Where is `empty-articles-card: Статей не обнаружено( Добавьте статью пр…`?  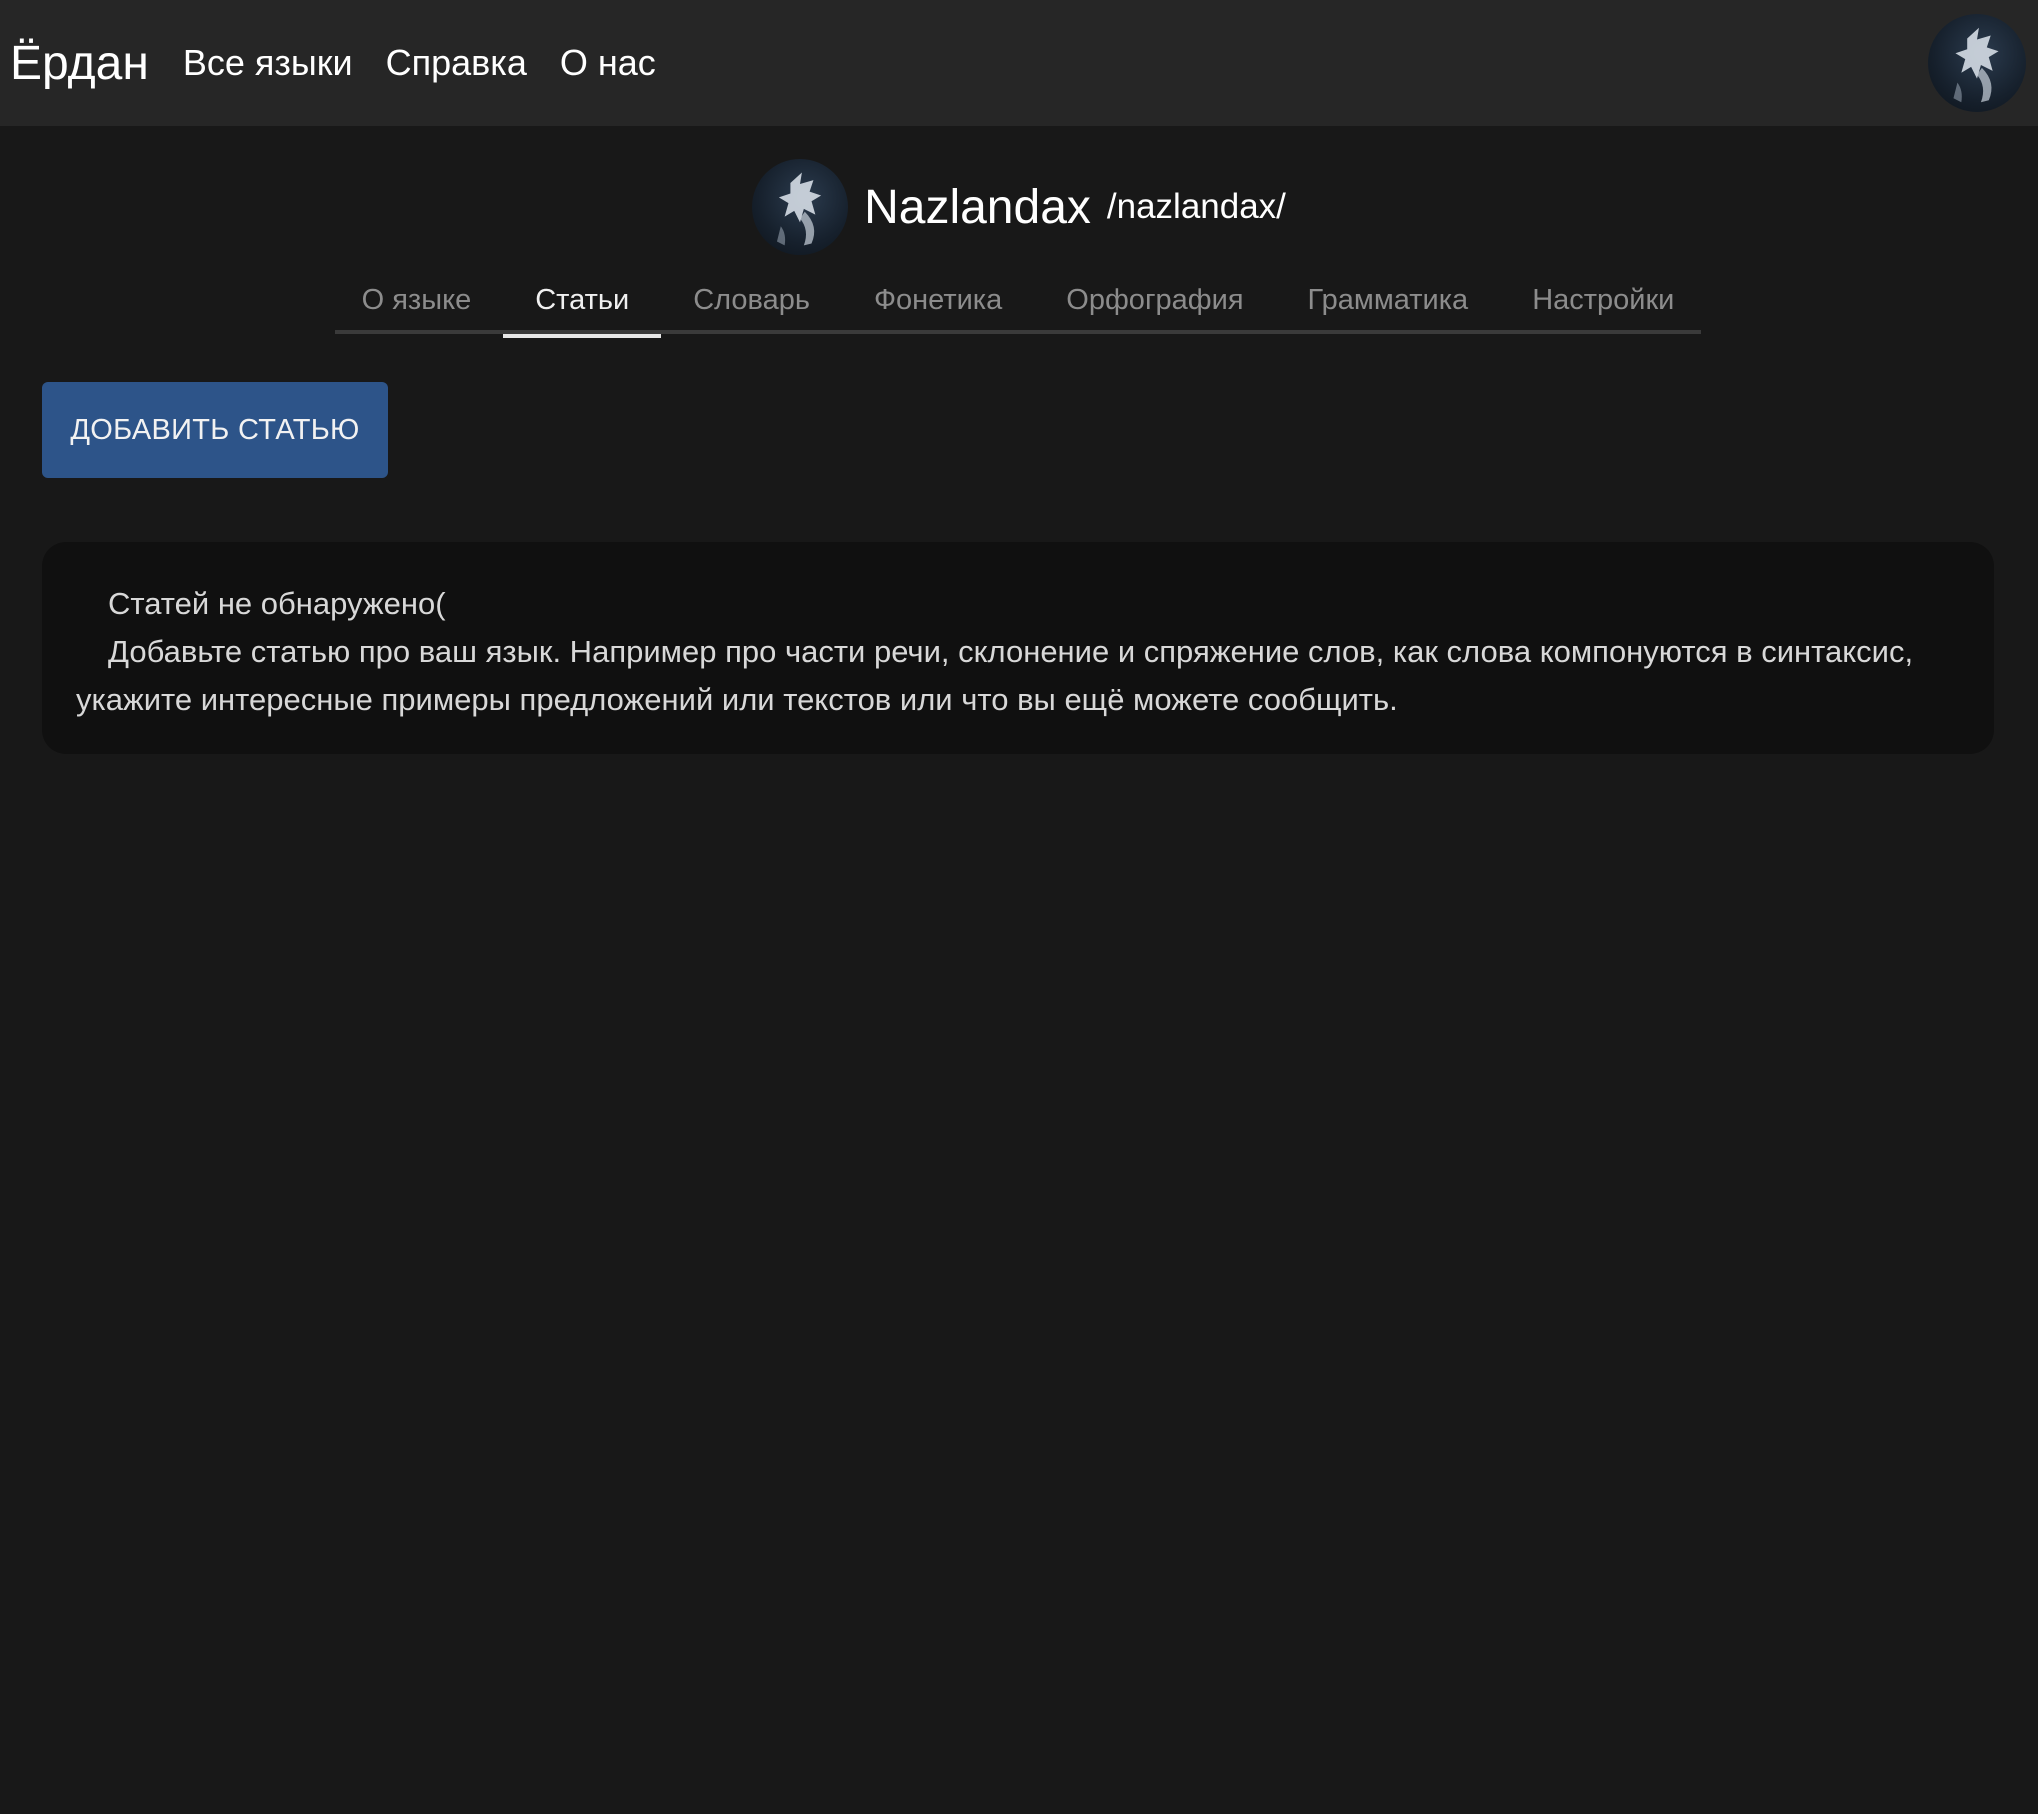 empty-articles-card: Статей не обнаружено( Добавьте статью пр… is located at coordinates (1018, 648).